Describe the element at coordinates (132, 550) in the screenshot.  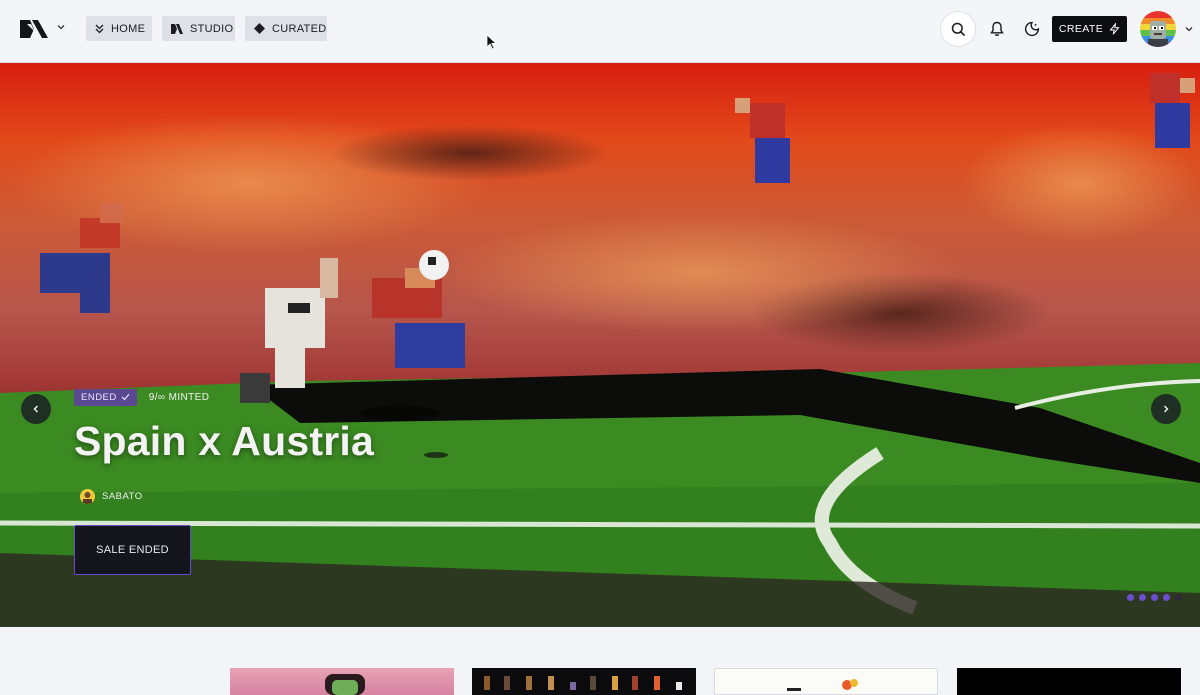
I see `sale-ended-button: SALE ENDED` at that location.